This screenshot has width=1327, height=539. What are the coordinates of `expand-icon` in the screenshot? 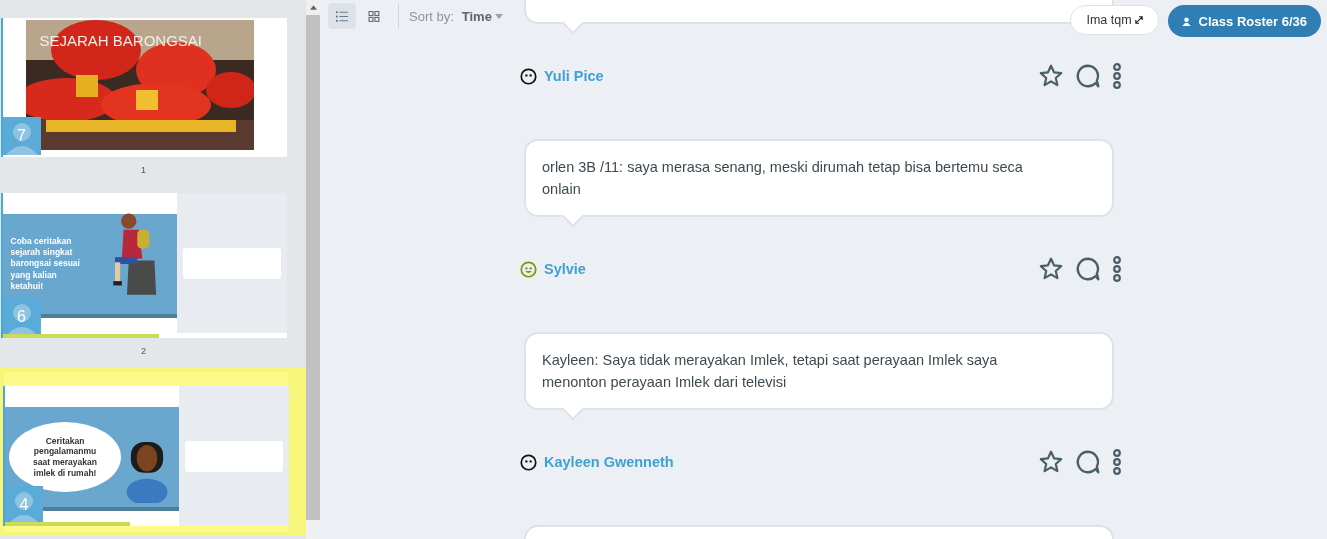 It's located at (1138, 20).